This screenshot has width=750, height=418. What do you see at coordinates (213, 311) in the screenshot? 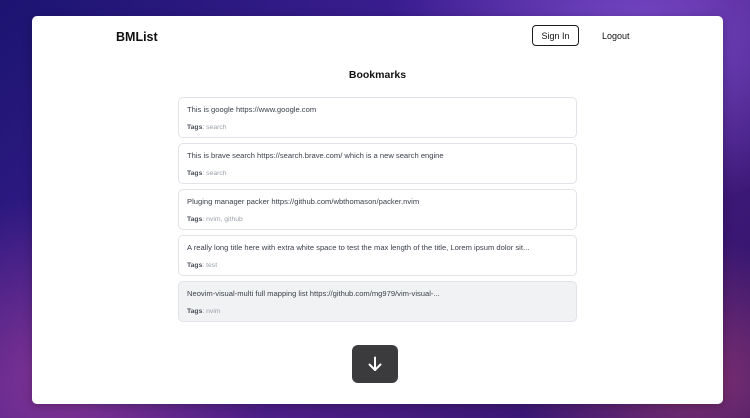
I see `tags-value: nvim` at bounding box center [213, 311].